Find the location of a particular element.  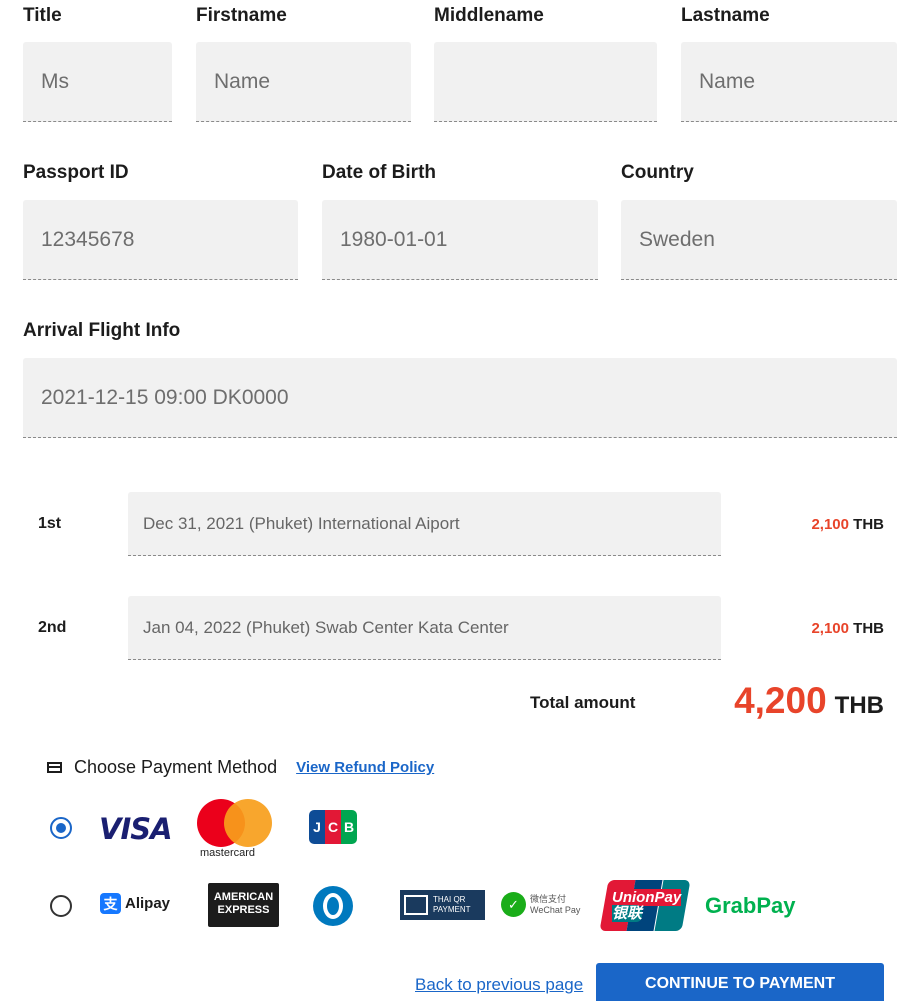

total-currency: THB is located at coordinates (859, 705).